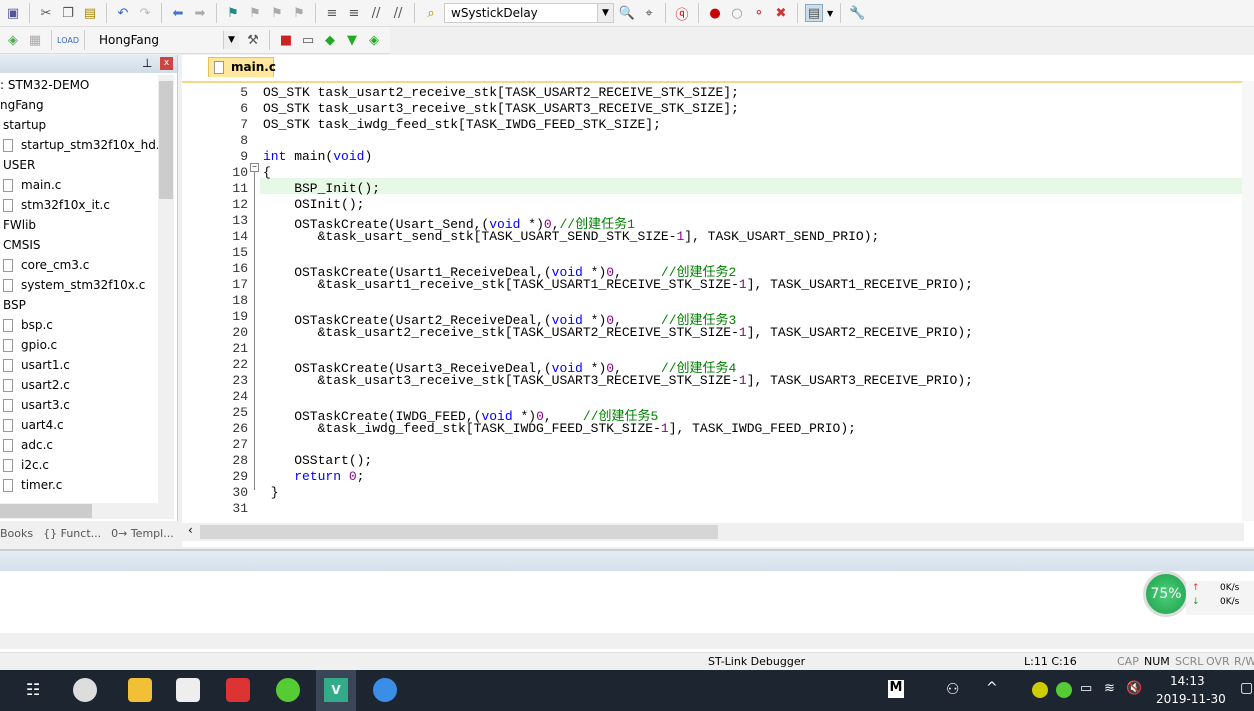  Describe the element at coordinates (1191, 699) in the screenshot. I see `clock-date: 2019-11-30` at that location.